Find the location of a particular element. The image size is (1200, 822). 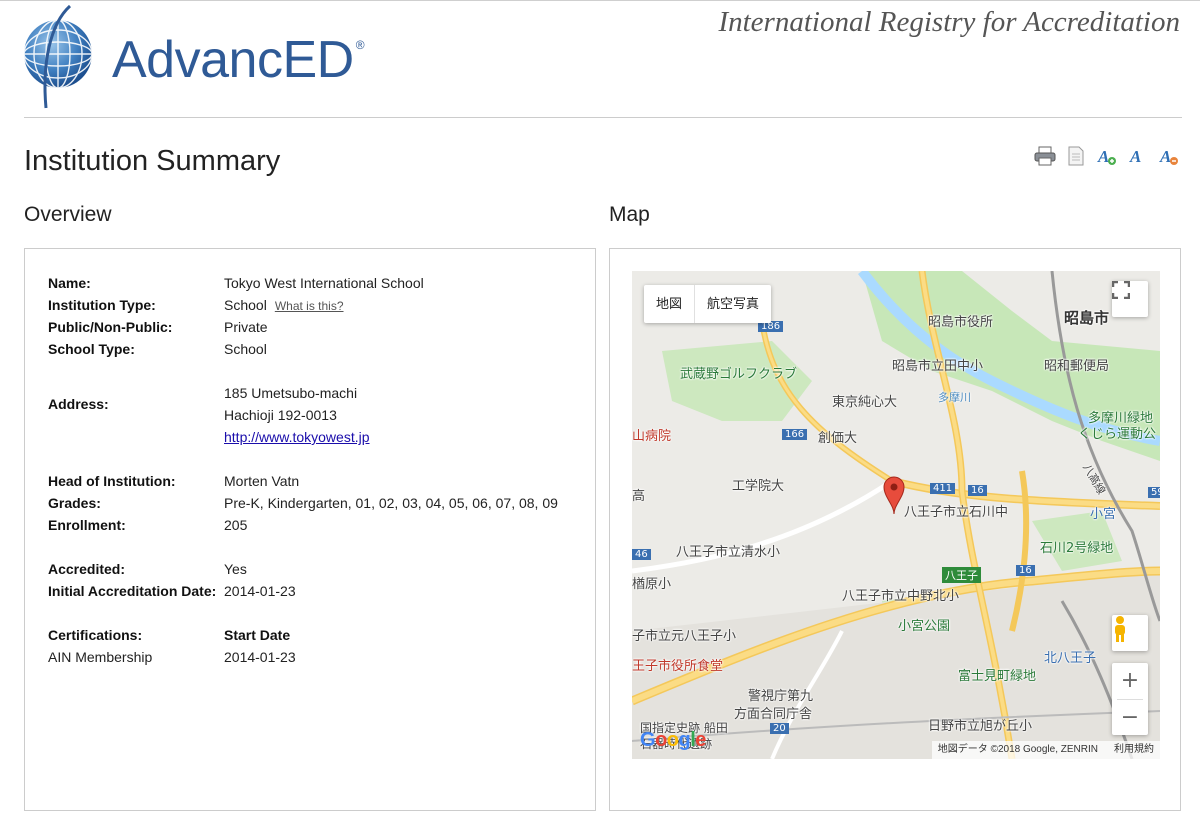

institution-type-text: School is located at coordinates (245, 305).